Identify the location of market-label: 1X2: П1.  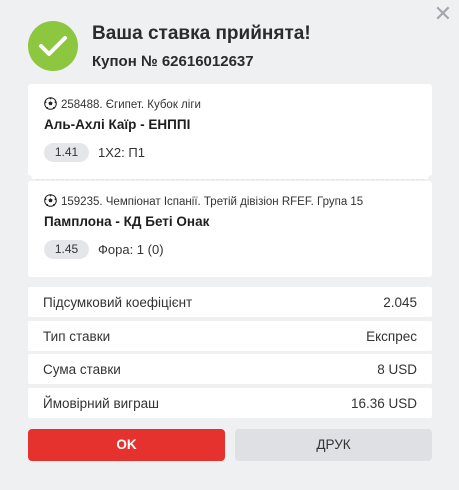
(121, 152).